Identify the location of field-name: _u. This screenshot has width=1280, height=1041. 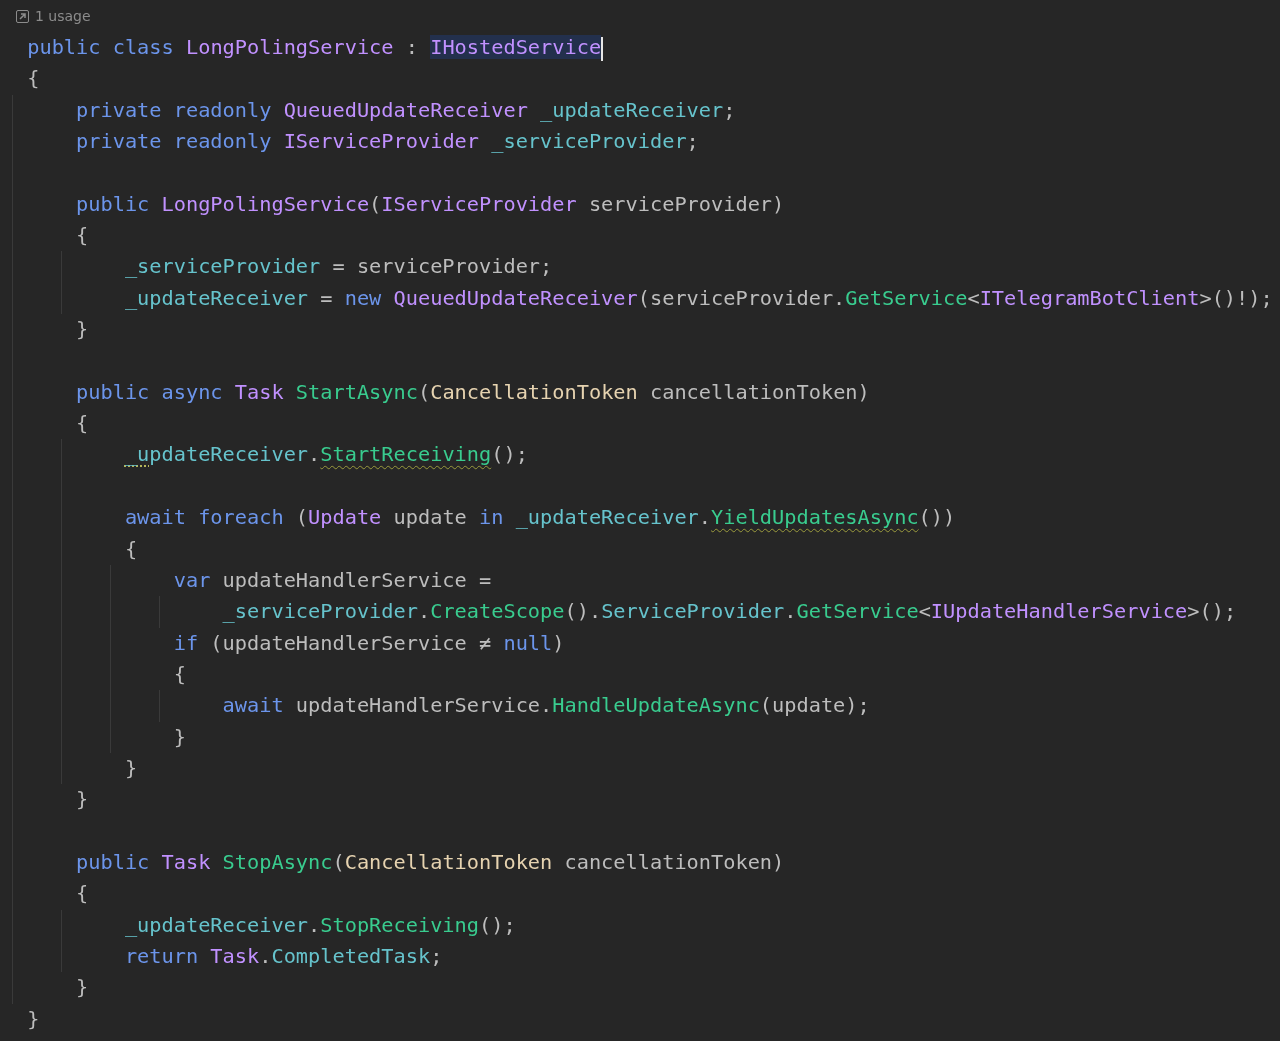
(137, 454).